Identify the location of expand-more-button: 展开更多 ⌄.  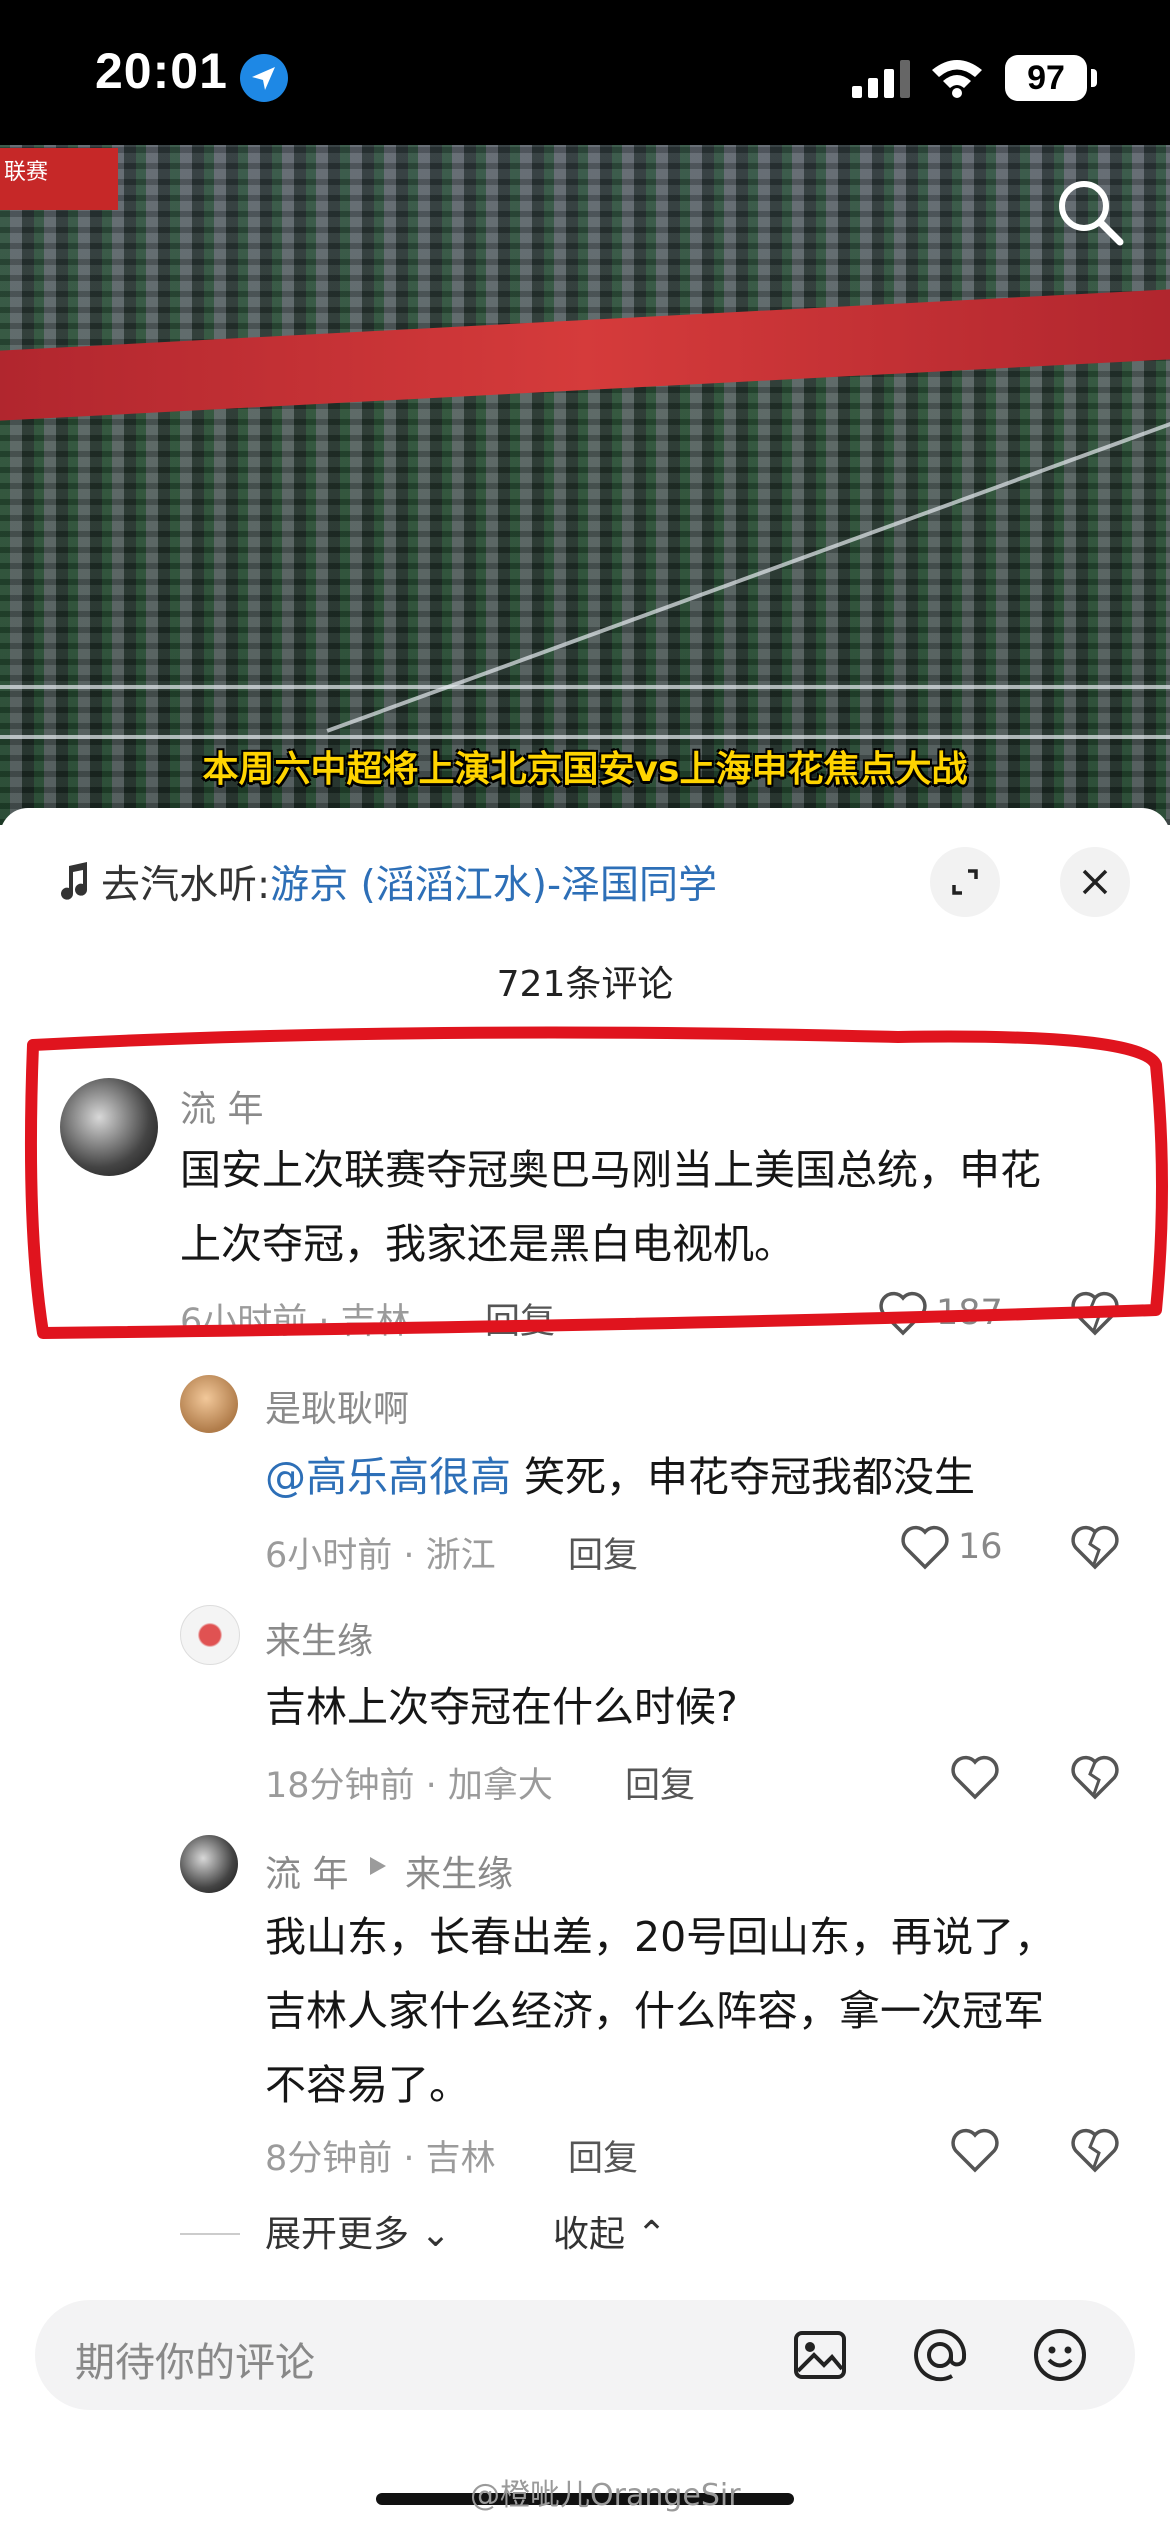
(358, 2231).